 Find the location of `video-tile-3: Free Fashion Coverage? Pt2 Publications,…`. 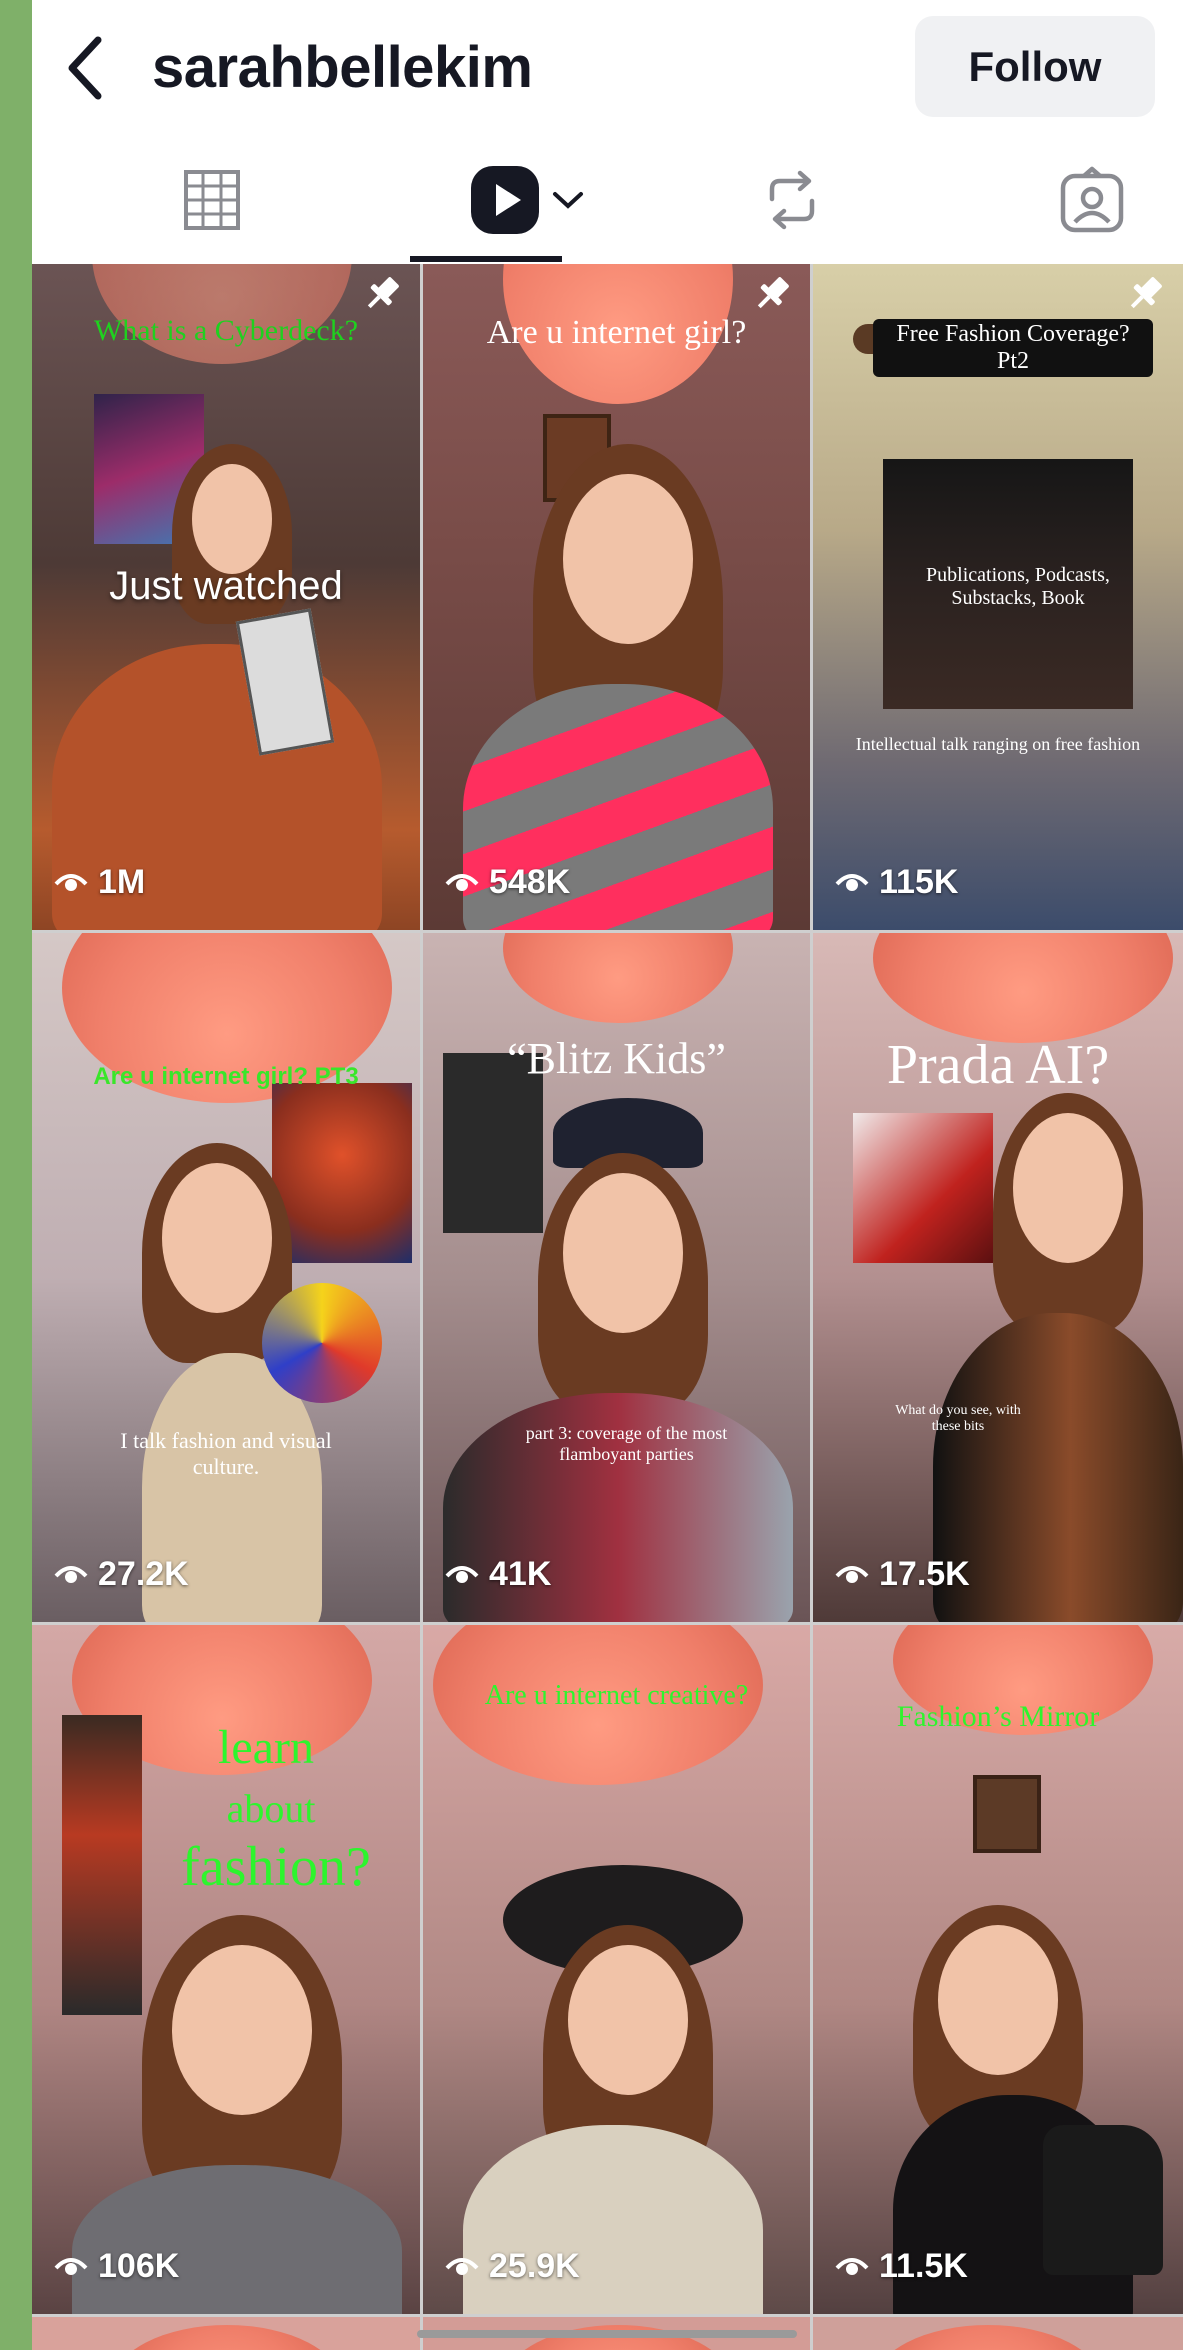

video-tile-3: Free Fashion Coverage? Pt2 Publications,… is located at coordinates (998, 597).